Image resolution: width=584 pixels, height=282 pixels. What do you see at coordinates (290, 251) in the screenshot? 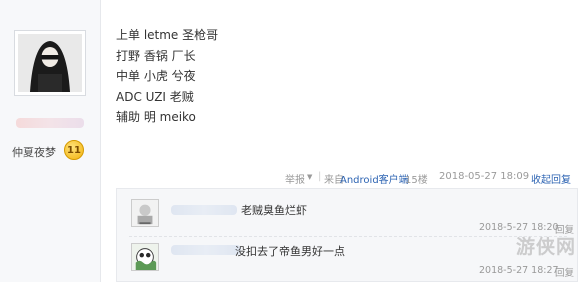
I see `reply-text: 没扣去了帝鱼男好一点` at bounding box center [290, 251].